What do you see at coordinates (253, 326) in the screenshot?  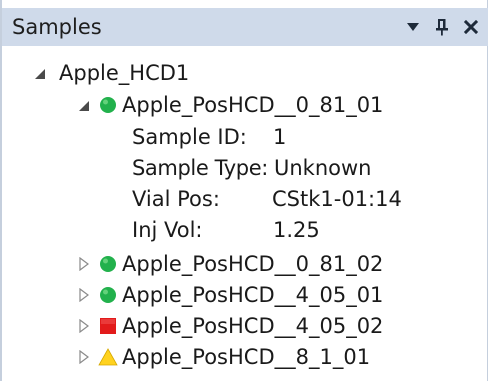 I see `tree-node-label: Apple_PosHCD__4_05_02` at bounding box center [253, 326].